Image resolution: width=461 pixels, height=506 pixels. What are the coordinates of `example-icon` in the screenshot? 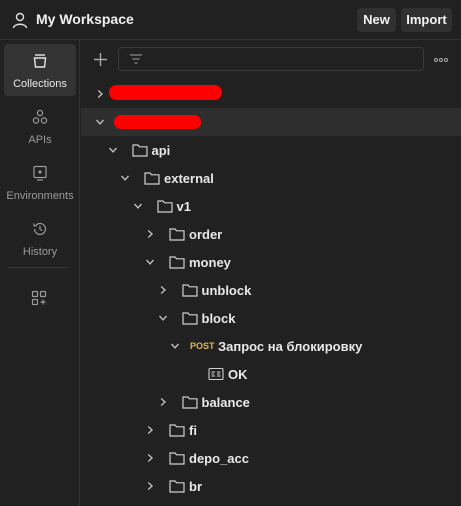 It's located at (216, 374).